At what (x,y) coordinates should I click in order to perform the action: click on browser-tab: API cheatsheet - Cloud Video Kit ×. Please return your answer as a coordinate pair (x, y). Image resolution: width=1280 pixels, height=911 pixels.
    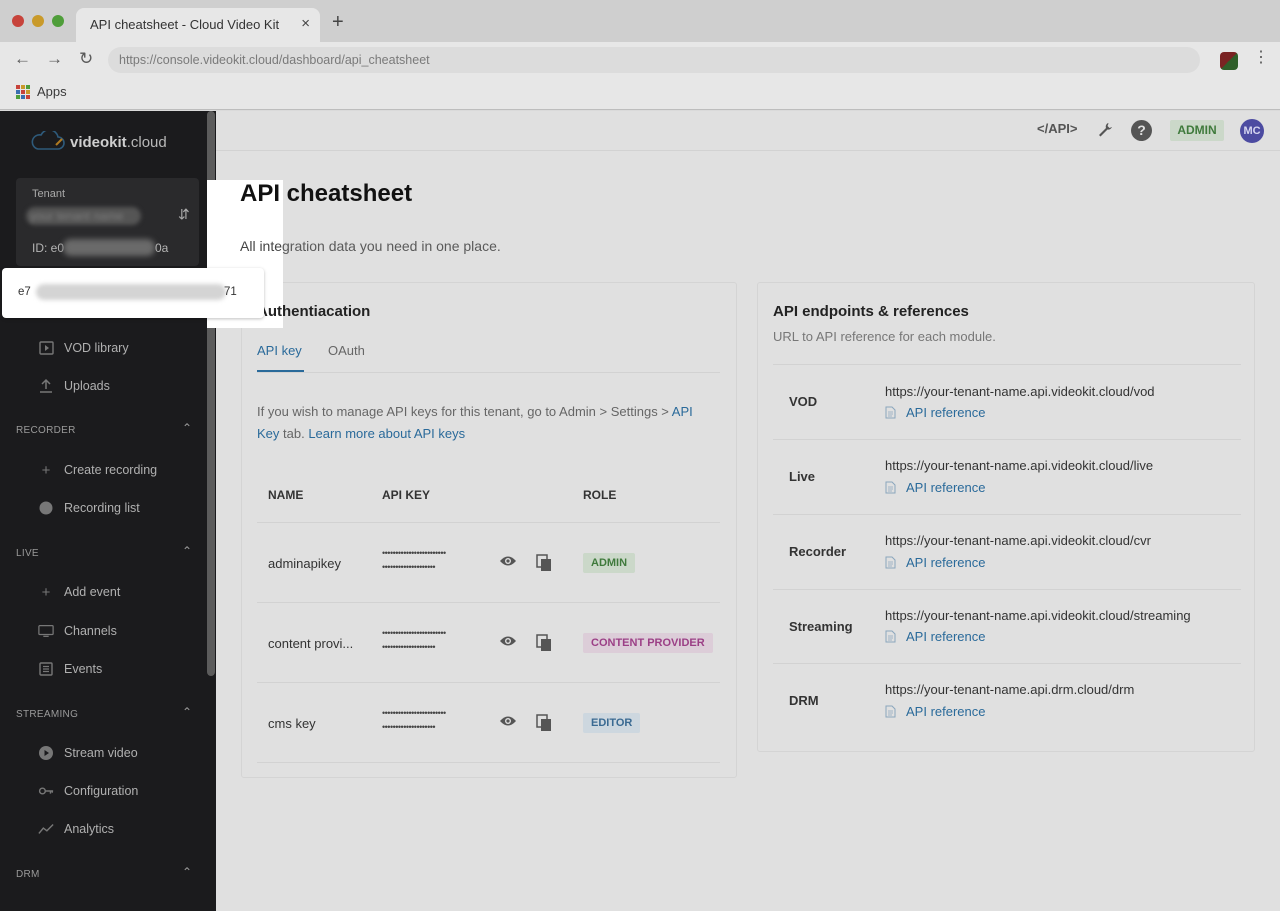
    Looking at the image, I should click on (198, 25).